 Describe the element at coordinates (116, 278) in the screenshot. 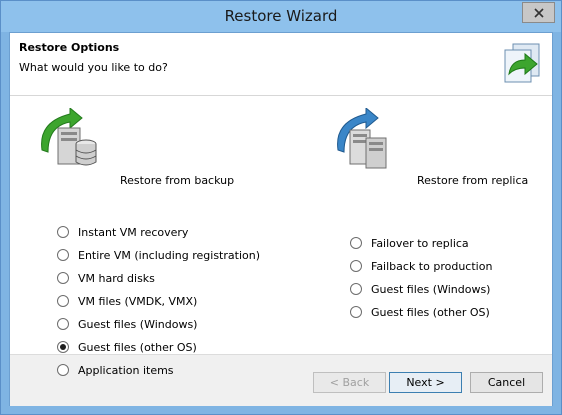

I see `radio-label: VM hard disks` at that location.